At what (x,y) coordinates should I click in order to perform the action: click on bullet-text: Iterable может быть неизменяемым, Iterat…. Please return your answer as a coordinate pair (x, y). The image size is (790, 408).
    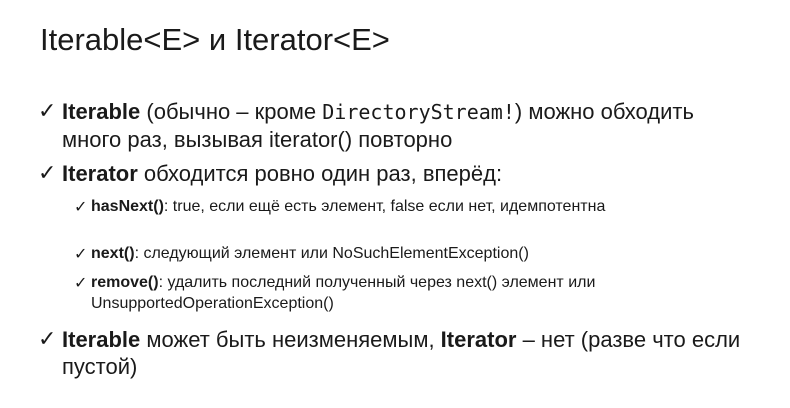
    Looking at the image, I should click on (415, 353).